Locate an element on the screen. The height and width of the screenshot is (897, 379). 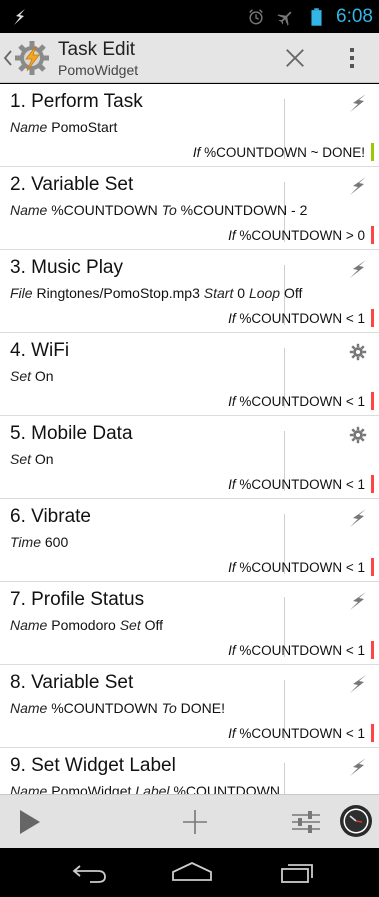
action-parameters: Set On is located at coordinates (32, 376).